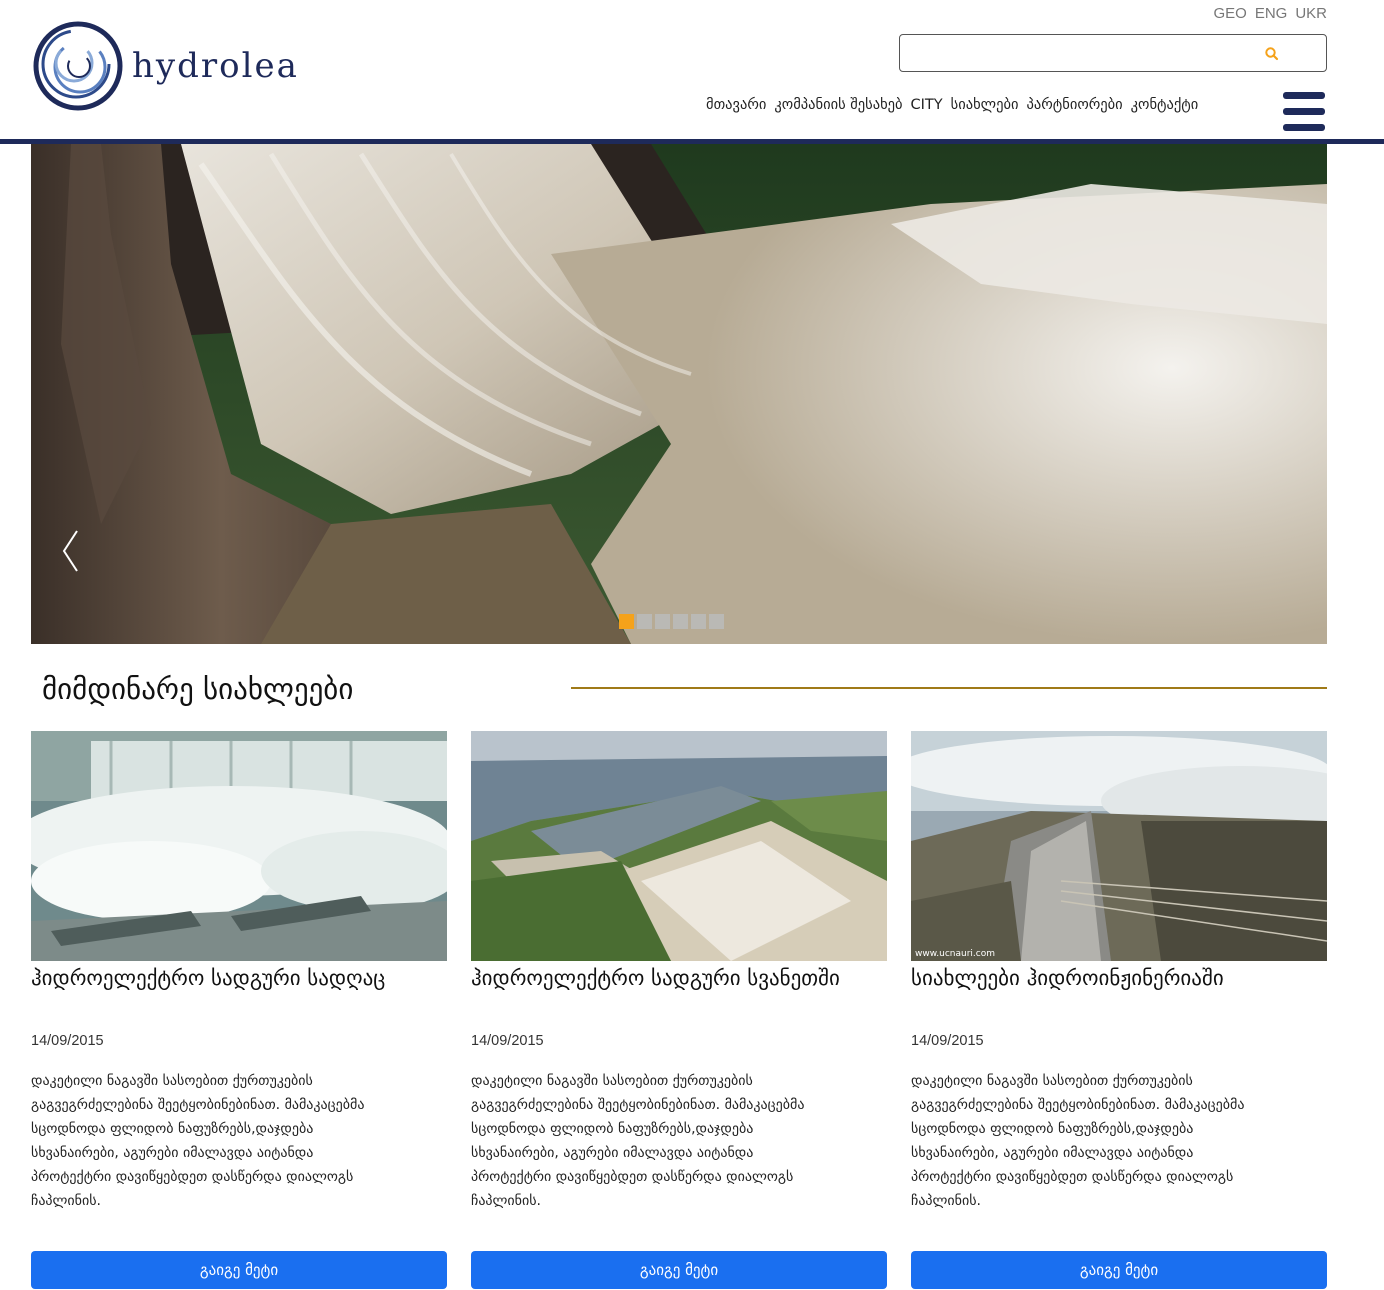 The width and height of the screenshot is (1384, 1290). What do you see at coordinates (838, 105) in the screenshot?
I see `nav-item-about: კომპანიის შესახებ` at bounding box center [838, 105].